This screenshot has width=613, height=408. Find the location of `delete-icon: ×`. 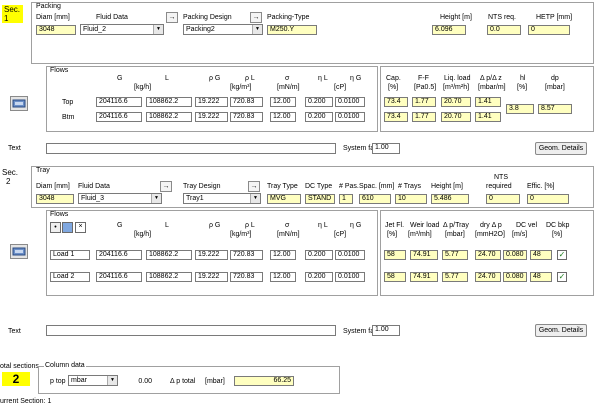

delete-icon: × is located at coordinates (80, 227).